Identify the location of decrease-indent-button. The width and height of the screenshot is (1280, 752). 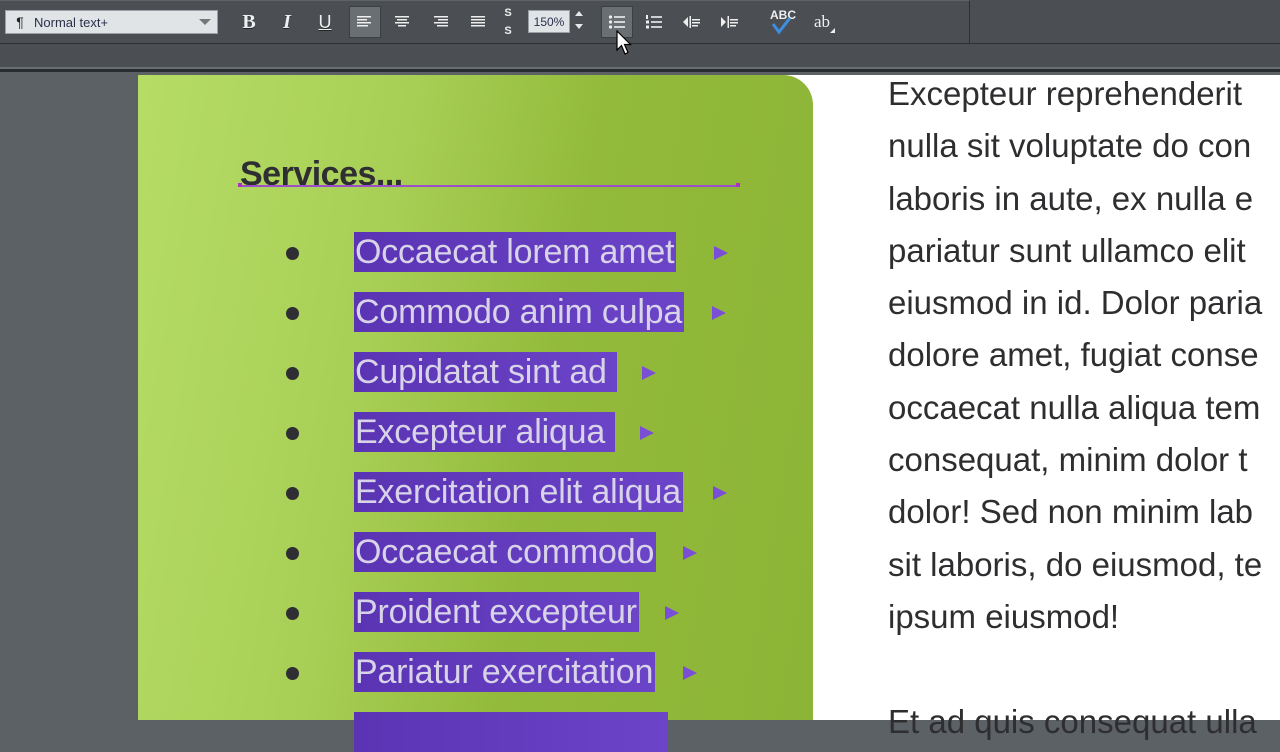
(692, 22).